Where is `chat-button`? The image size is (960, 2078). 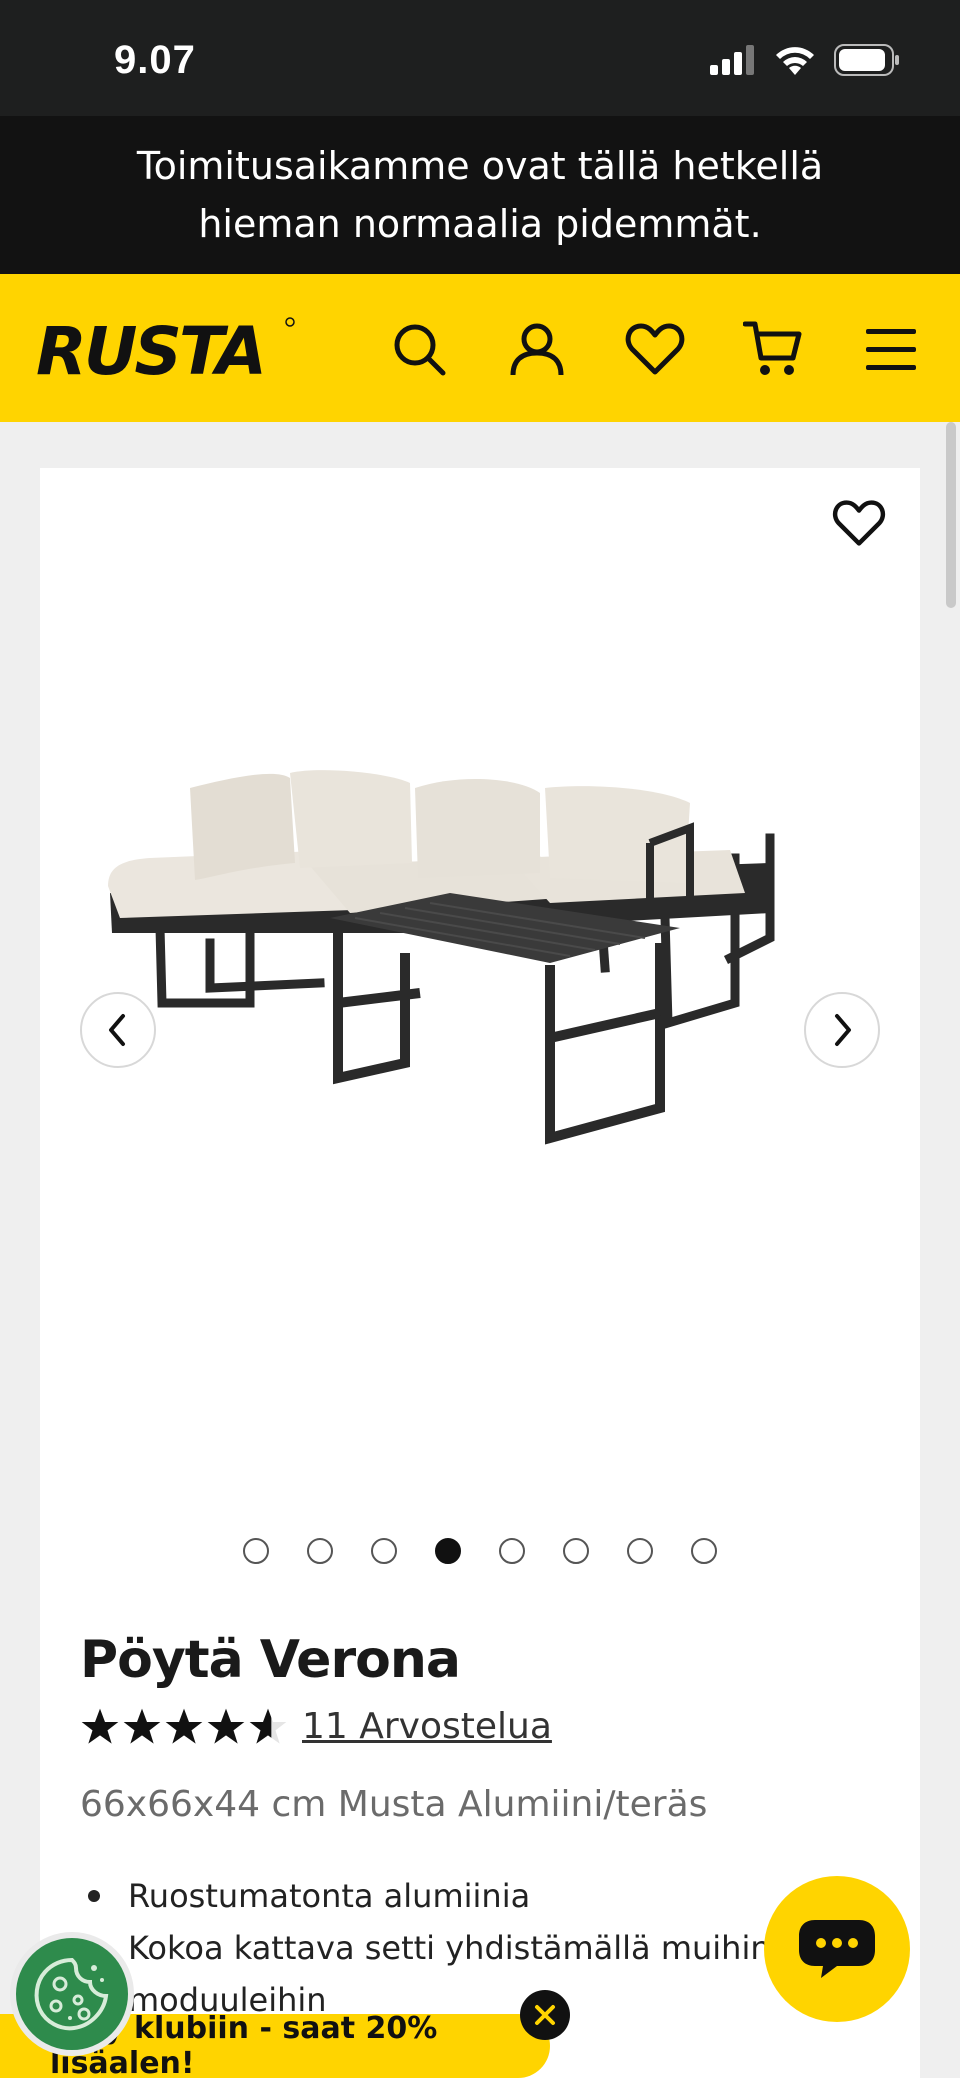
chat-button is located at coordinates (837, 1949).